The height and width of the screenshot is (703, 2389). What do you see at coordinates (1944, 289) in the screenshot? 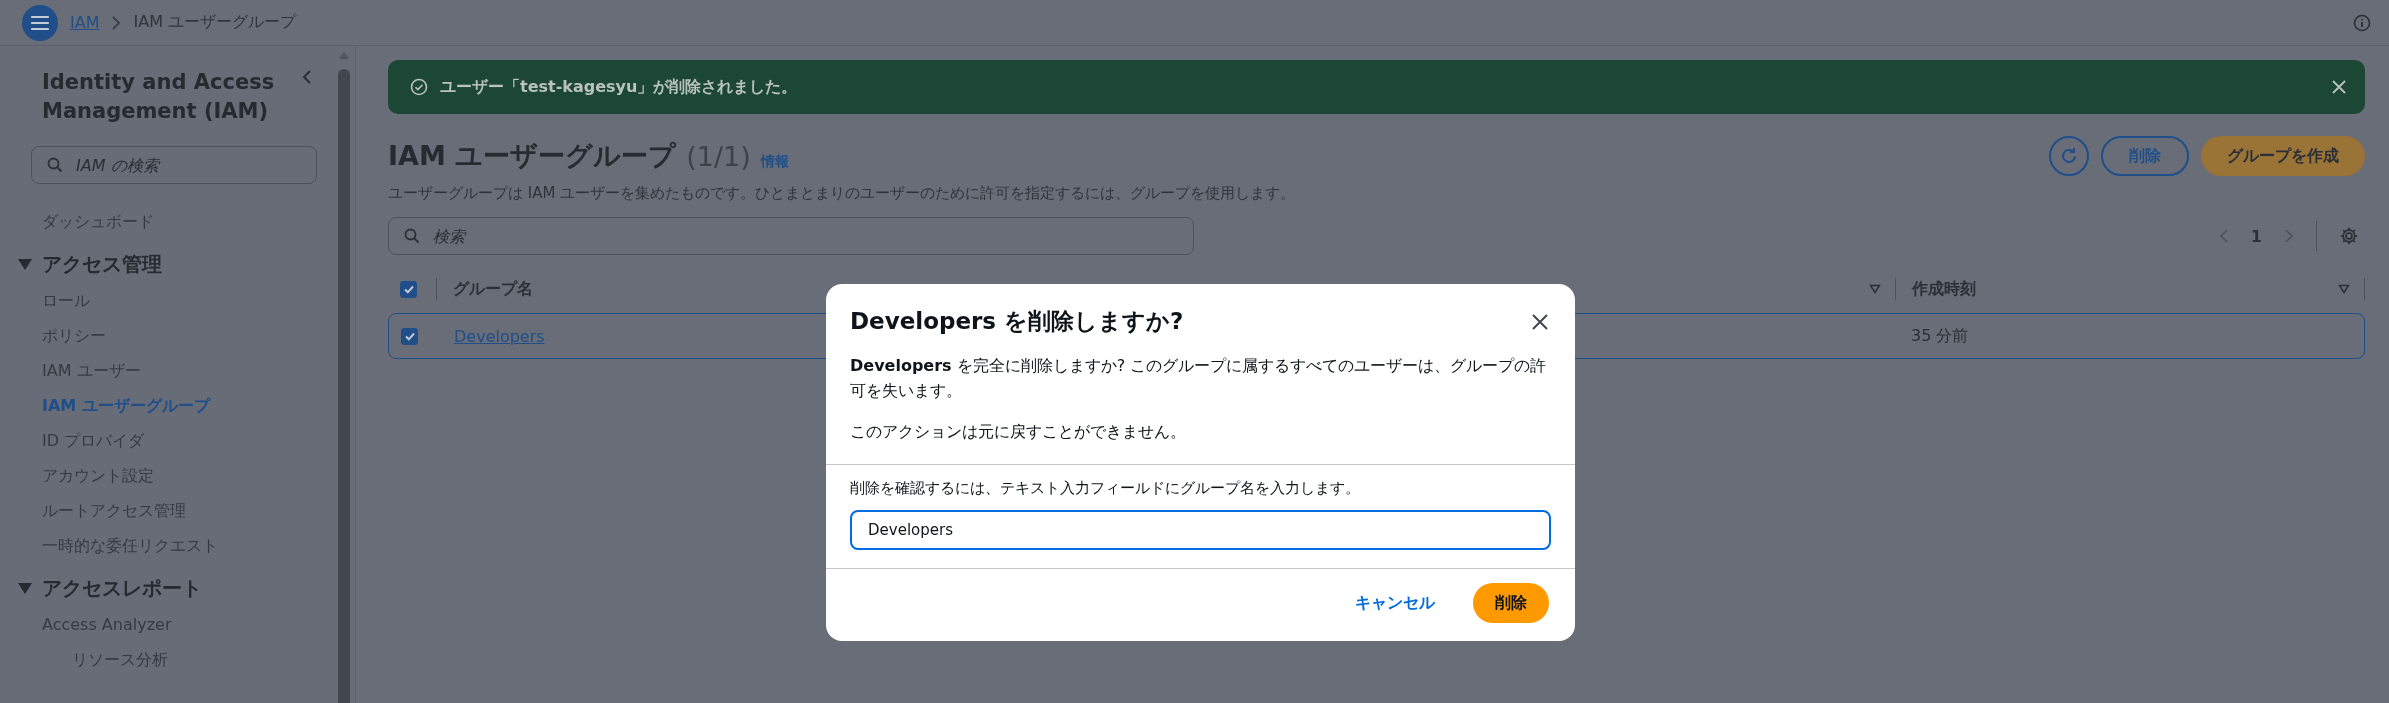
I see `column-header: 作成時刻` at bounding box center [1944, 289].